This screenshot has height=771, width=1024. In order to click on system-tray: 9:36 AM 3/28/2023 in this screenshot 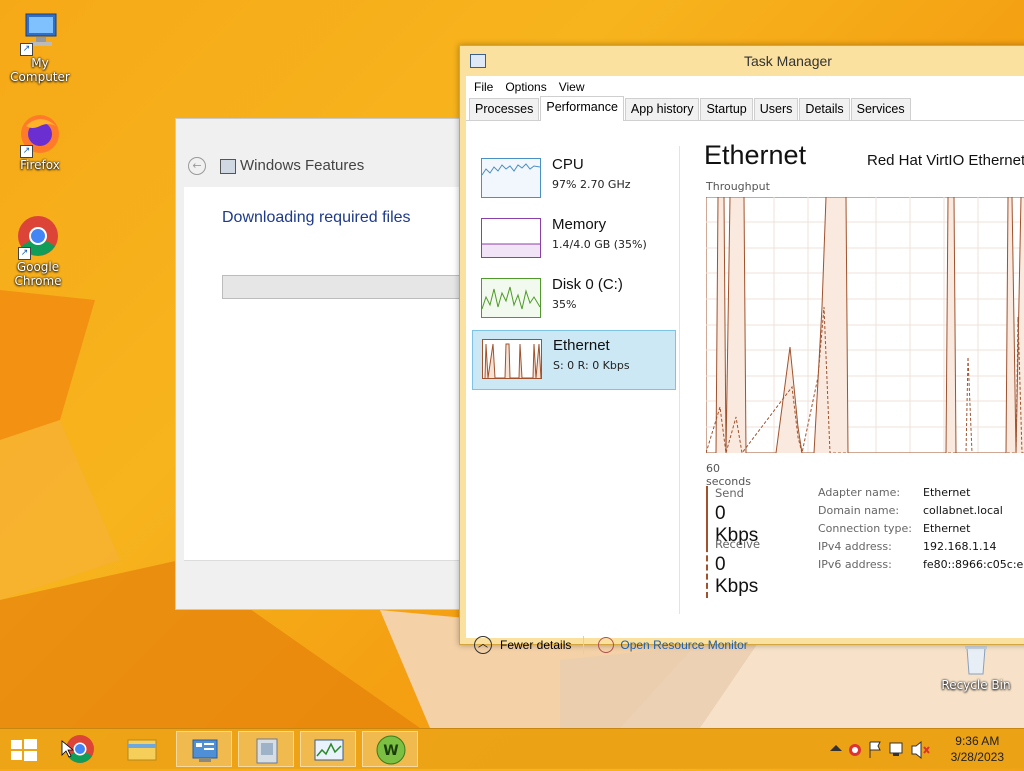, I will do `click(924, 749)`.